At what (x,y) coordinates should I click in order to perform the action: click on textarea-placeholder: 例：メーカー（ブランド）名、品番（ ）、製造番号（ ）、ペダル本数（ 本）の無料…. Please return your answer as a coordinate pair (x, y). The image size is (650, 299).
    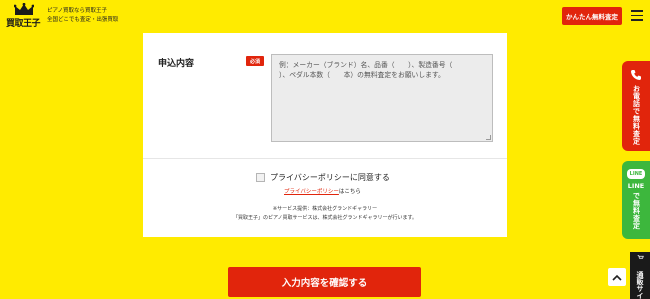
    Looking at the image, I should click on (379, 70).